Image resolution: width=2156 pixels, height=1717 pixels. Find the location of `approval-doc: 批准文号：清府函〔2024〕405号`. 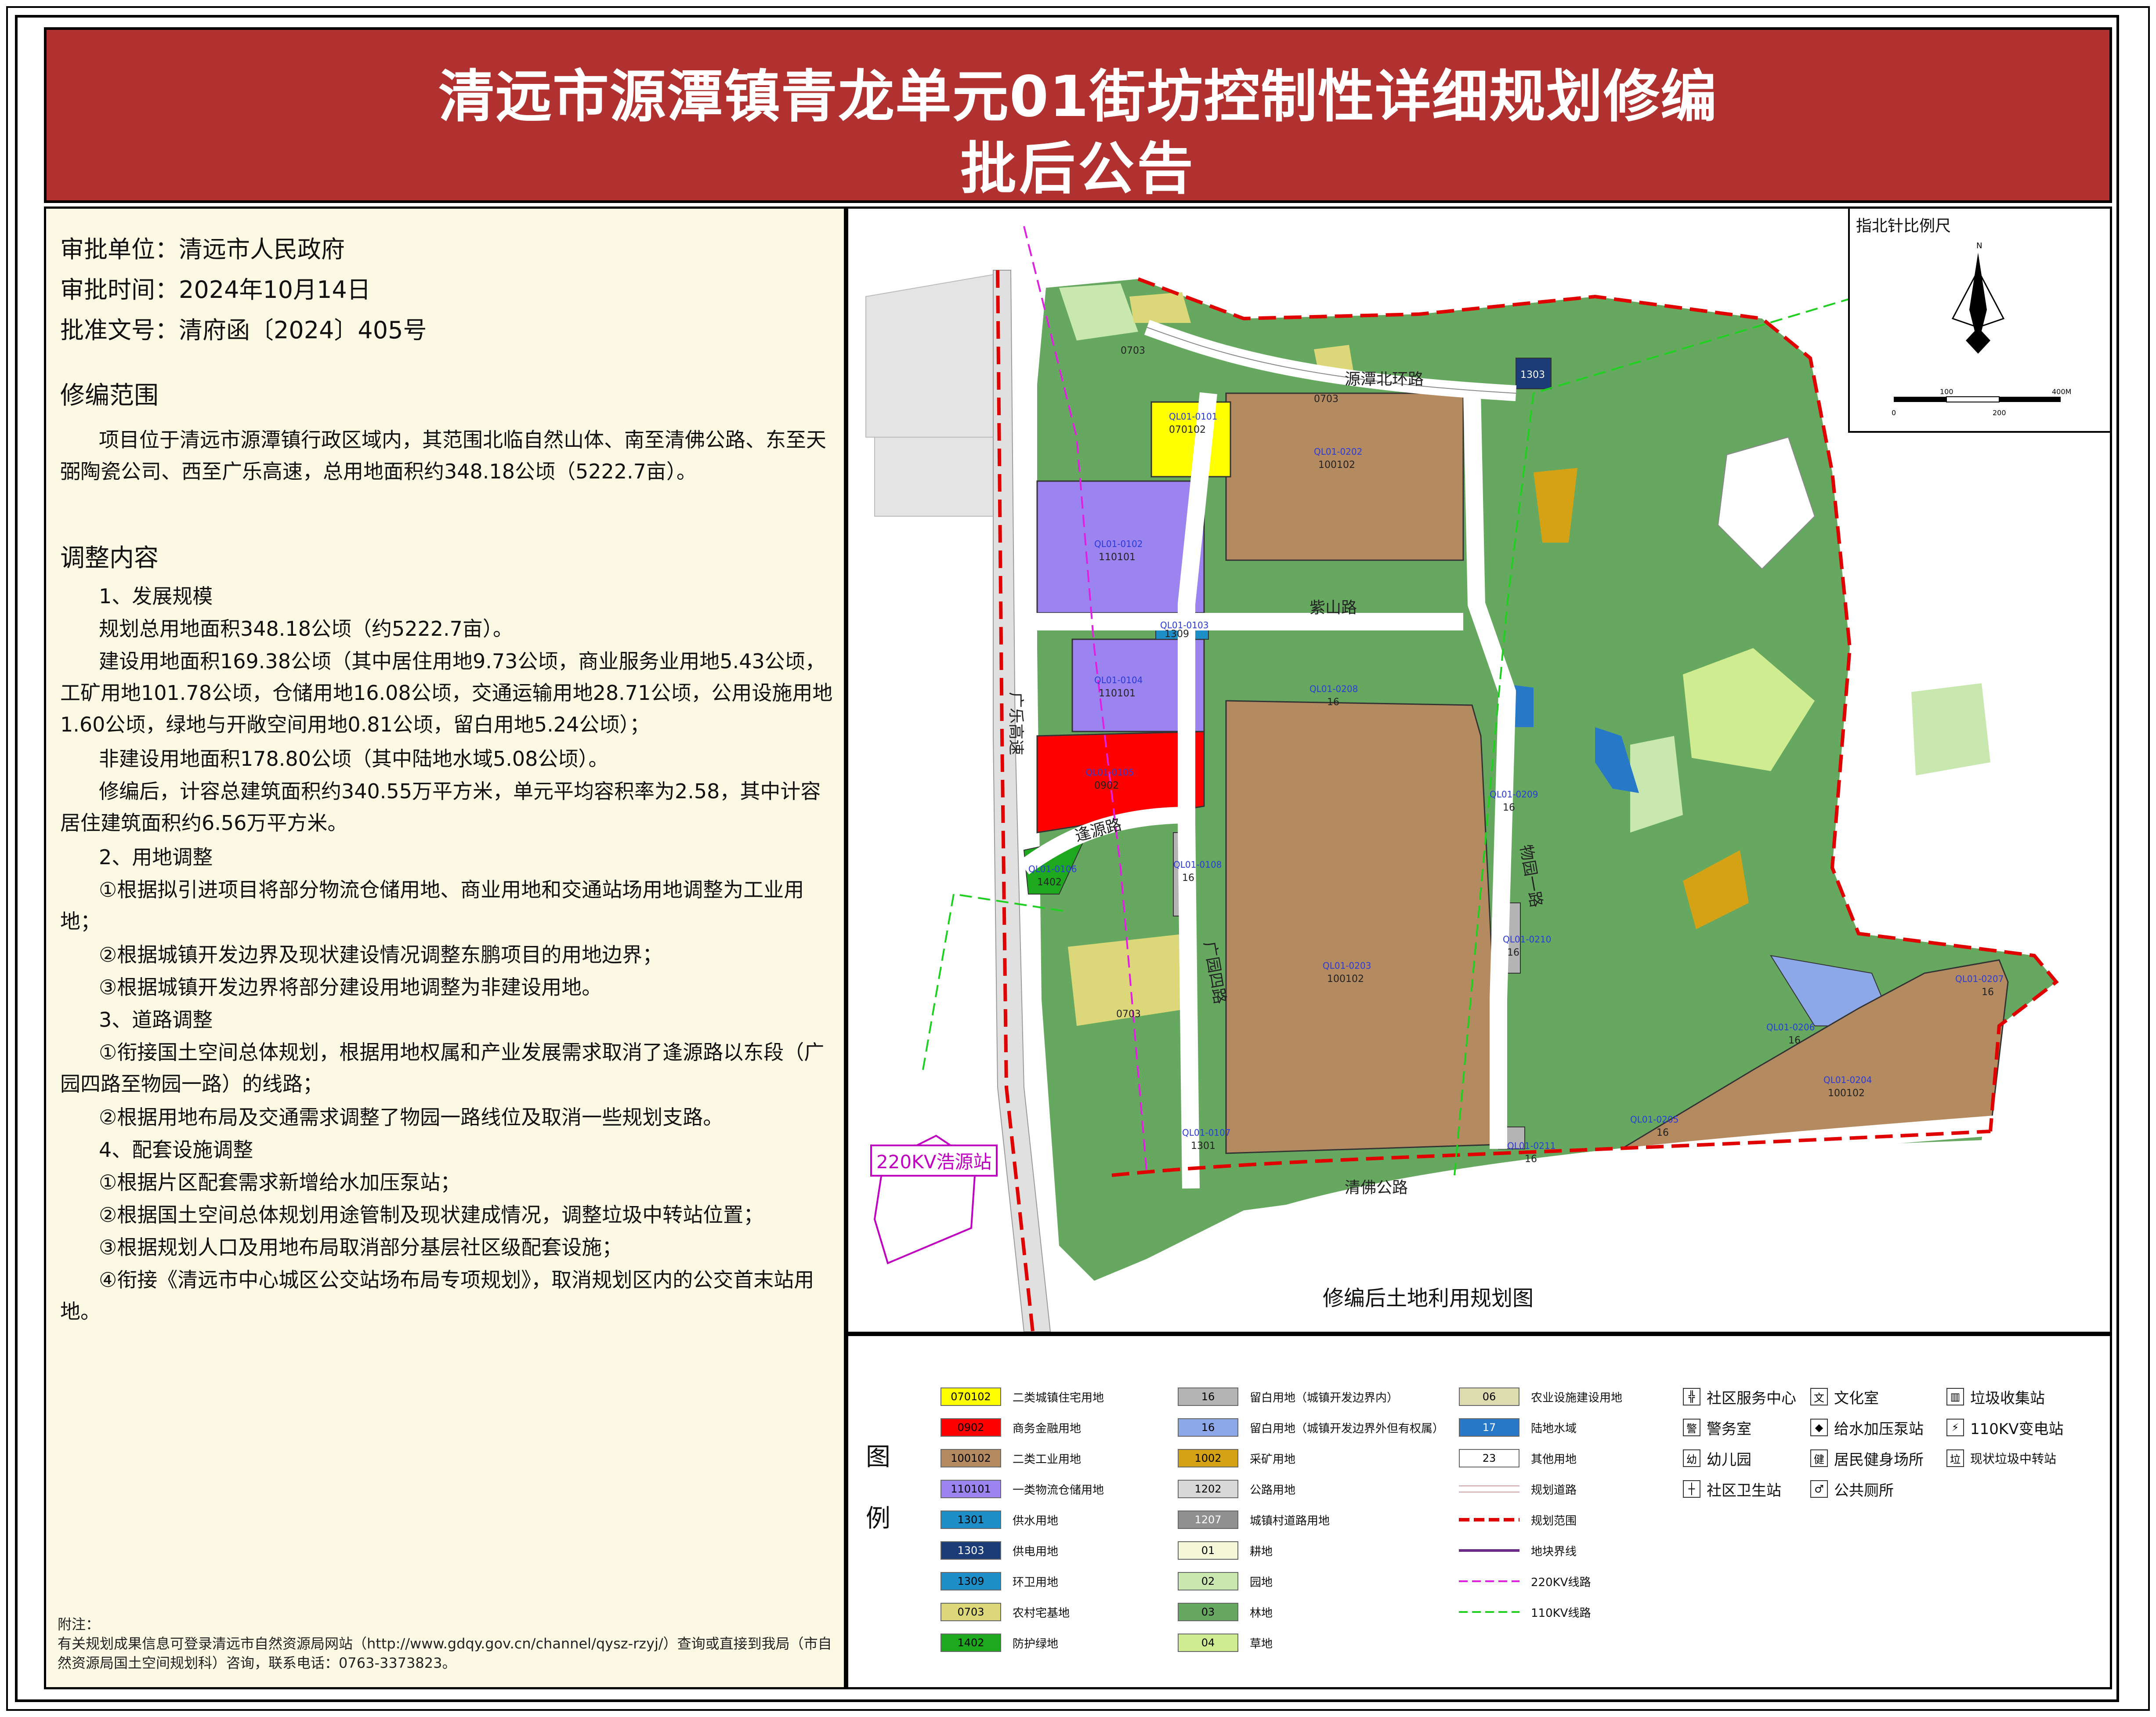

approval-doc: 批准文号：清府函〔2024〕405号 is located at coordinates (244, 330).